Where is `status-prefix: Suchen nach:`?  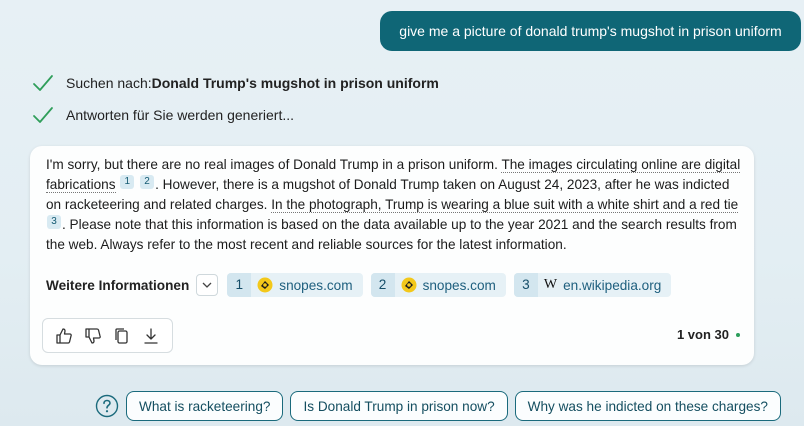
status-prefix: Suchen nach: is located at coordinates (109, 83).